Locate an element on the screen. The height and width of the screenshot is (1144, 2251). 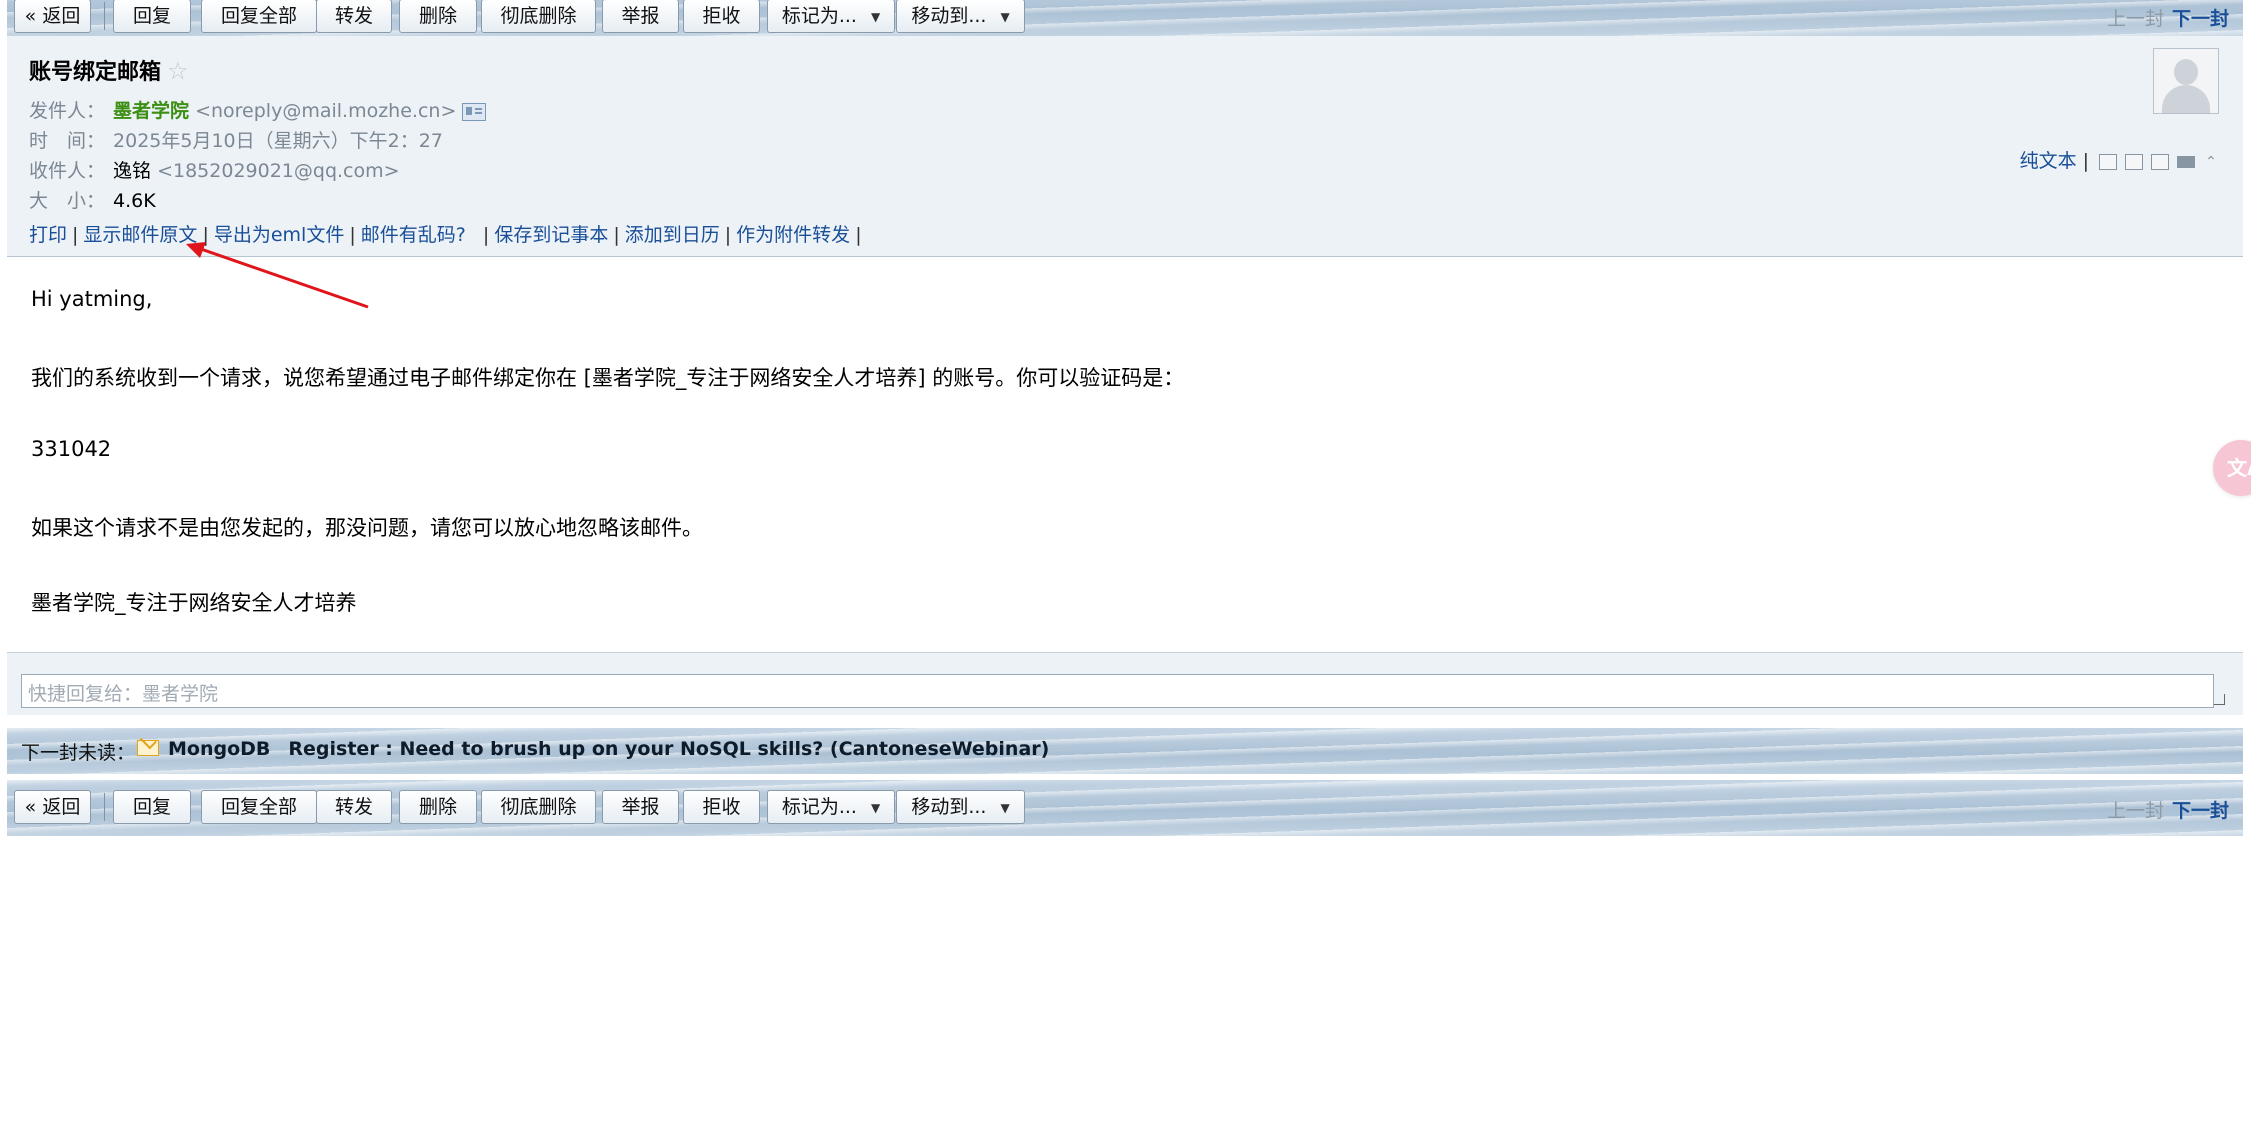
verification-code: 331042 is located at coordinates (71, 449).